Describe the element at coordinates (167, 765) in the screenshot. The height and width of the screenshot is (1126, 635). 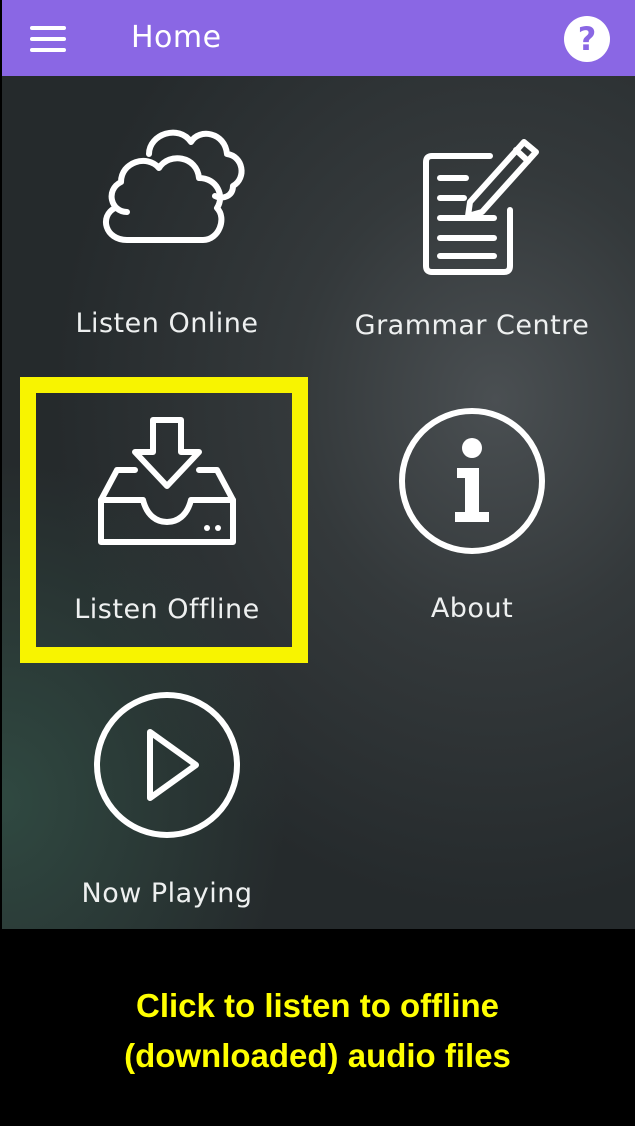
I see `play-circle-icon` at that location.